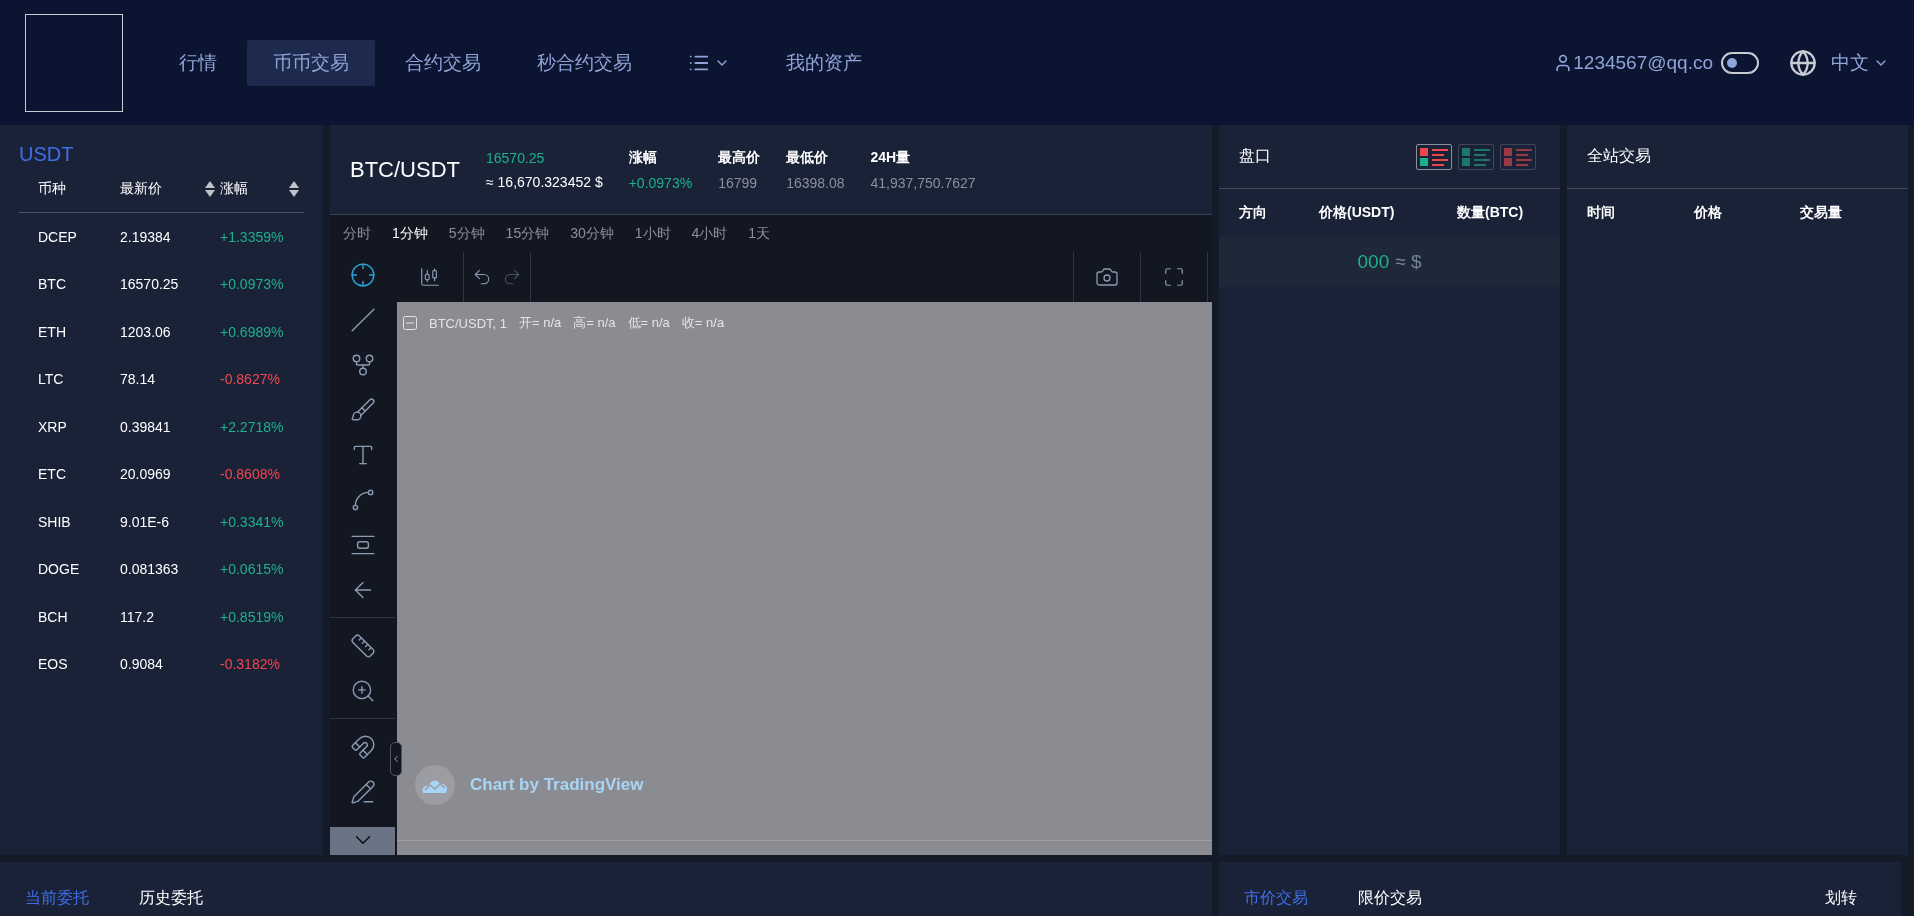 The image size is (1914, 916). What do you see at coordinates (79, 474) in the screenshot?
I see `coin-symbol: ETC` at bounding box center [79, 474].